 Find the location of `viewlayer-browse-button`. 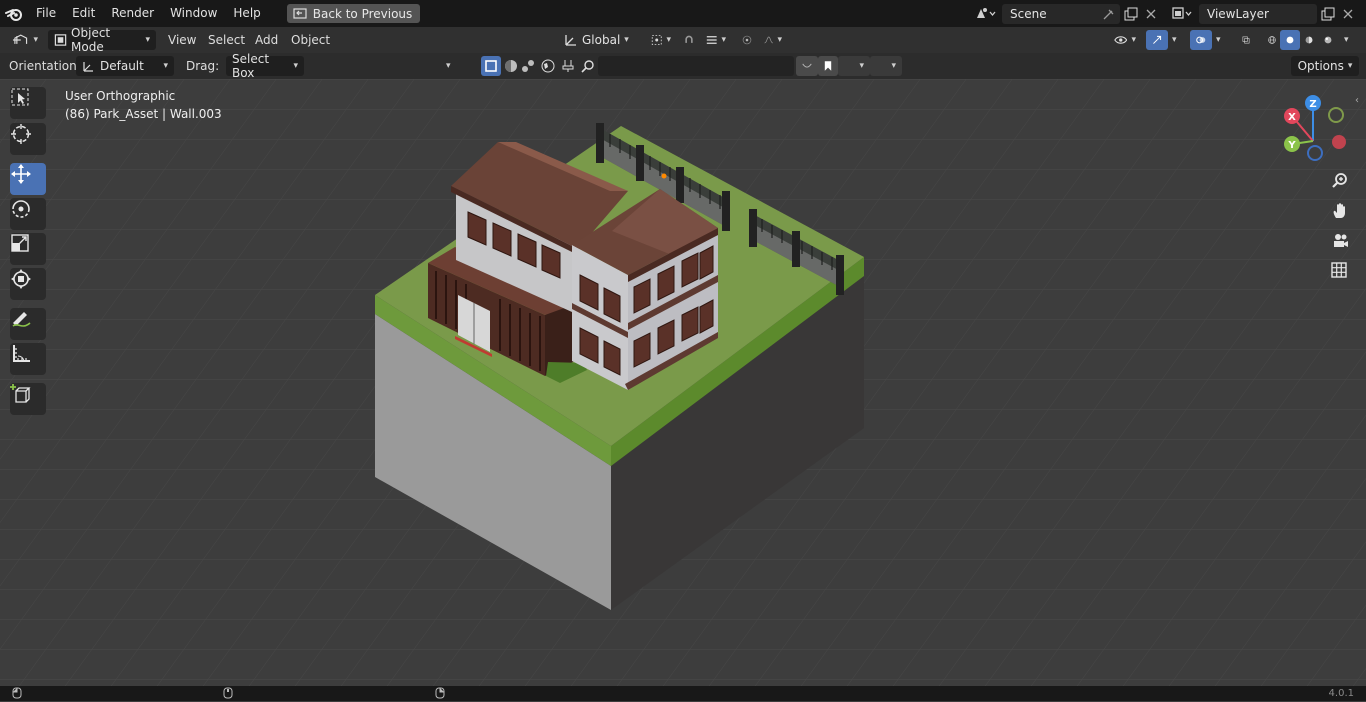

viewlayer-browse-button is located at coordinates (1182, 13).